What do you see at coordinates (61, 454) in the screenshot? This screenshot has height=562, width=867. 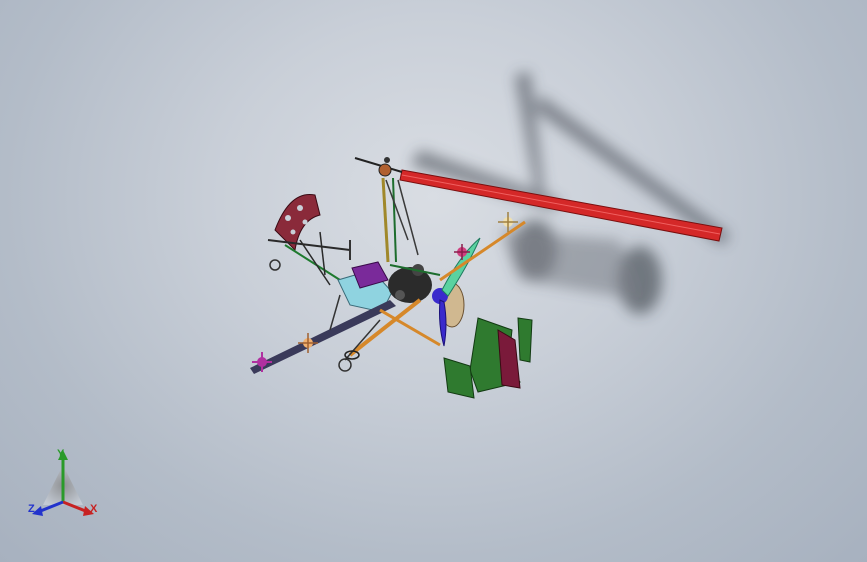 I see `y-axis-label: Y` at bounding box center [61, 454].